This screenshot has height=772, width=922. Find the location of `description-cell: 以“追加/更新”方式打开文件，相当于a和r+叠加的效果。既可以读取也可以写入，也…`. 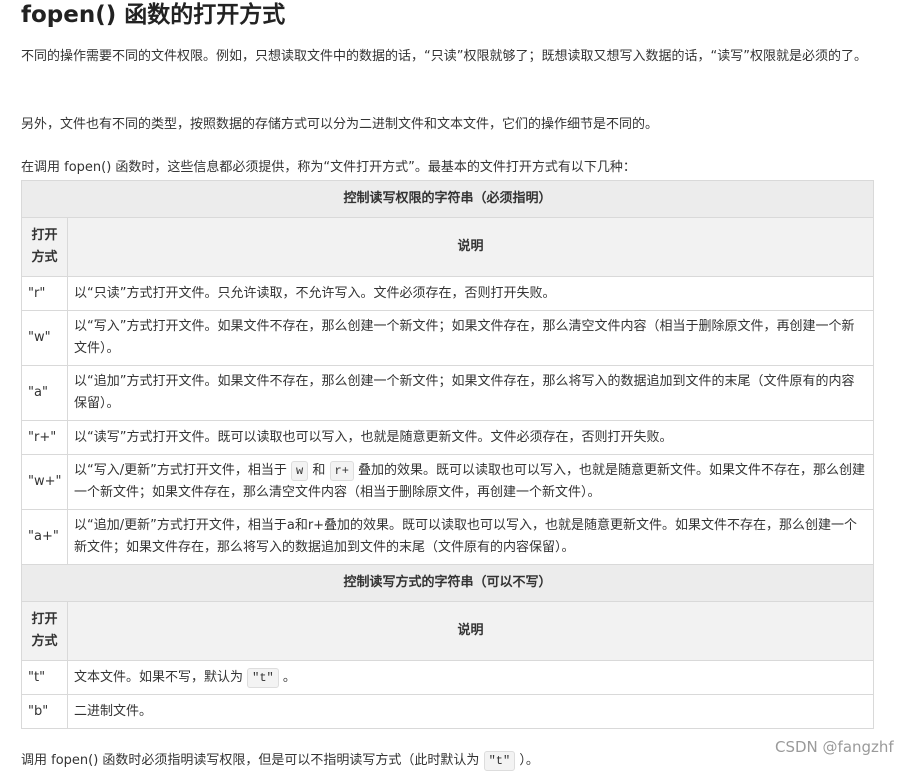

description-cell: 以“追加/更新”方式打开文件，相当于a和r+叠加的效果。既可以读取也可以写入，也… is located at coordinates (470, 537).